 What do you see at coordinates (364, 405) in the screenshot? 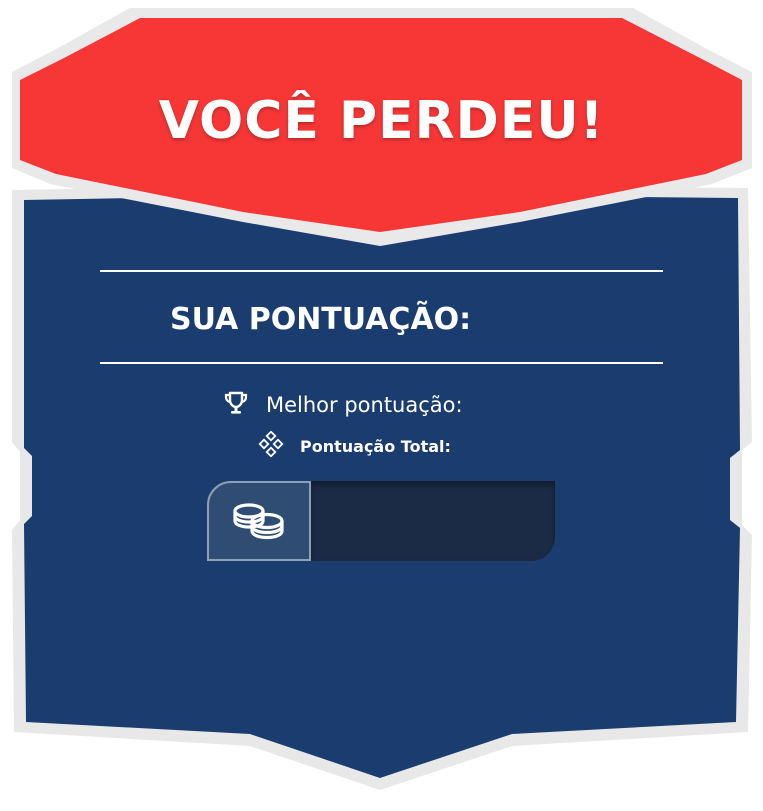
I see `best-score-label: Melhor pontuação:` at bounding box center [364, 405].